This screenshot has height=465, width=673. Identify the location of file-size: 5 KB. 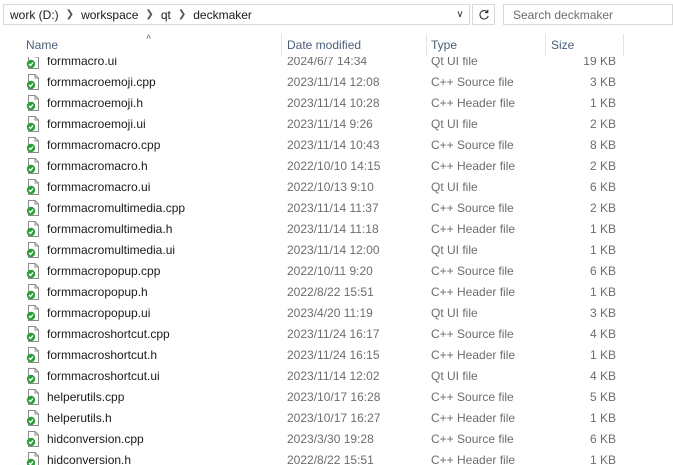
(602, 397).